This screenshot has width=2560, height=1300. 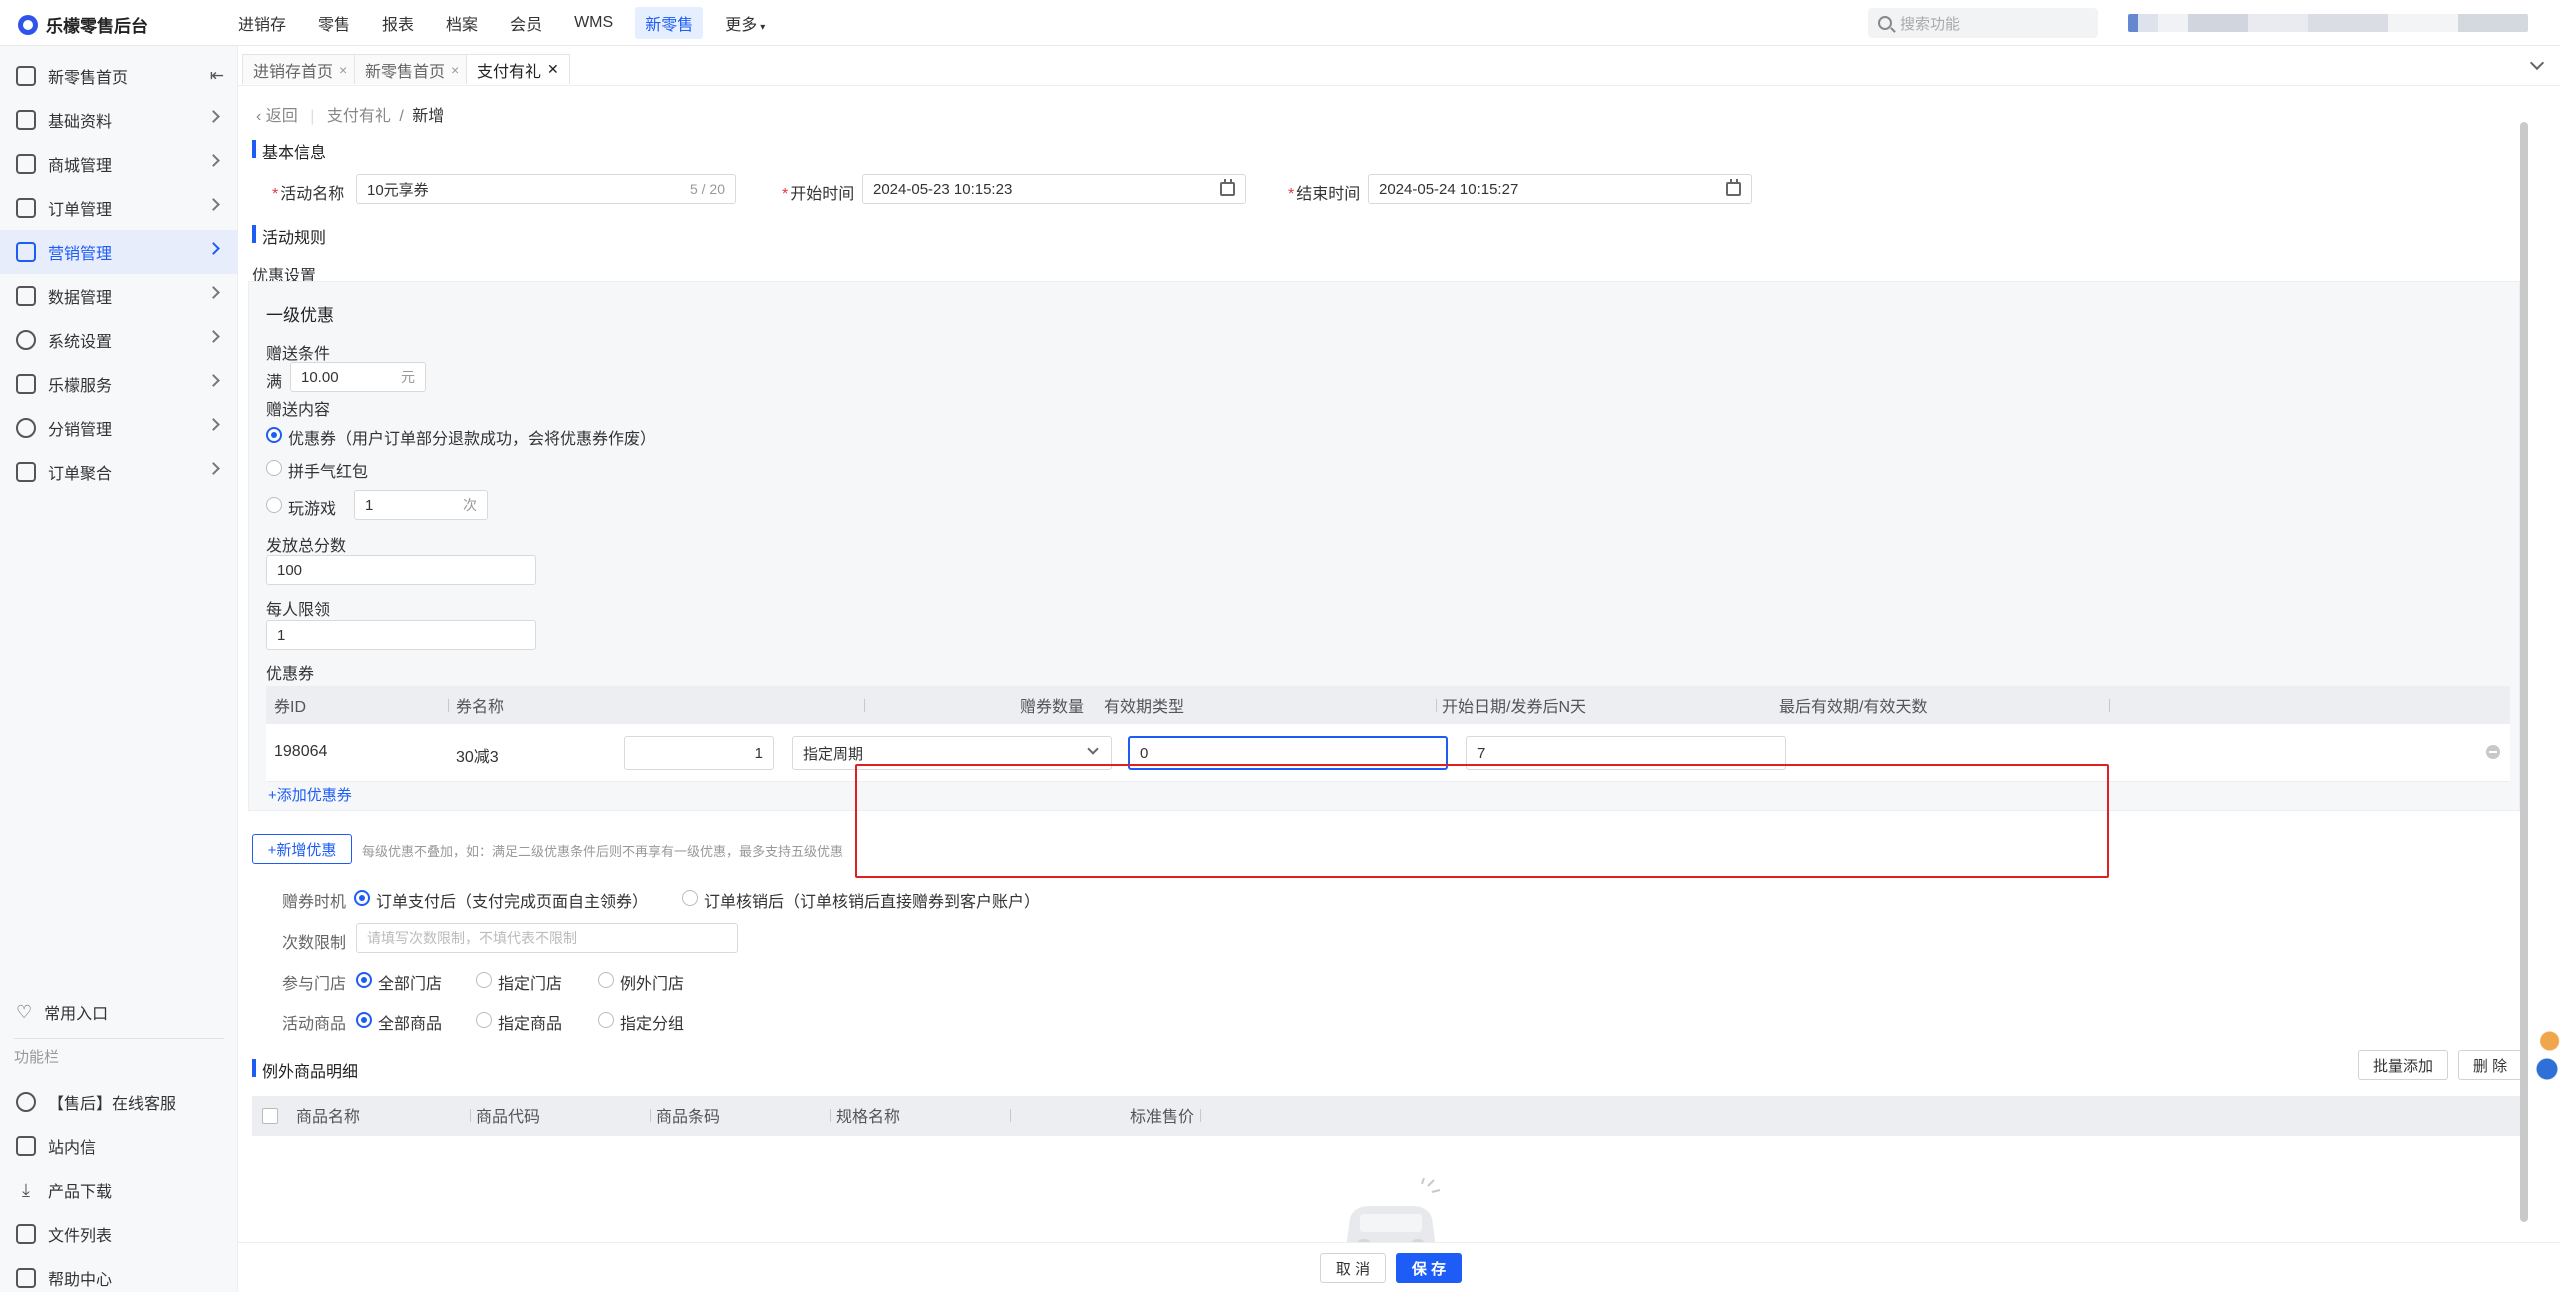 What do you see at coordinates (119, 1012) in the screenshot?
I see `sidebar-common-entry: ♡ 常用入口` at bounding box center [119, 1012].